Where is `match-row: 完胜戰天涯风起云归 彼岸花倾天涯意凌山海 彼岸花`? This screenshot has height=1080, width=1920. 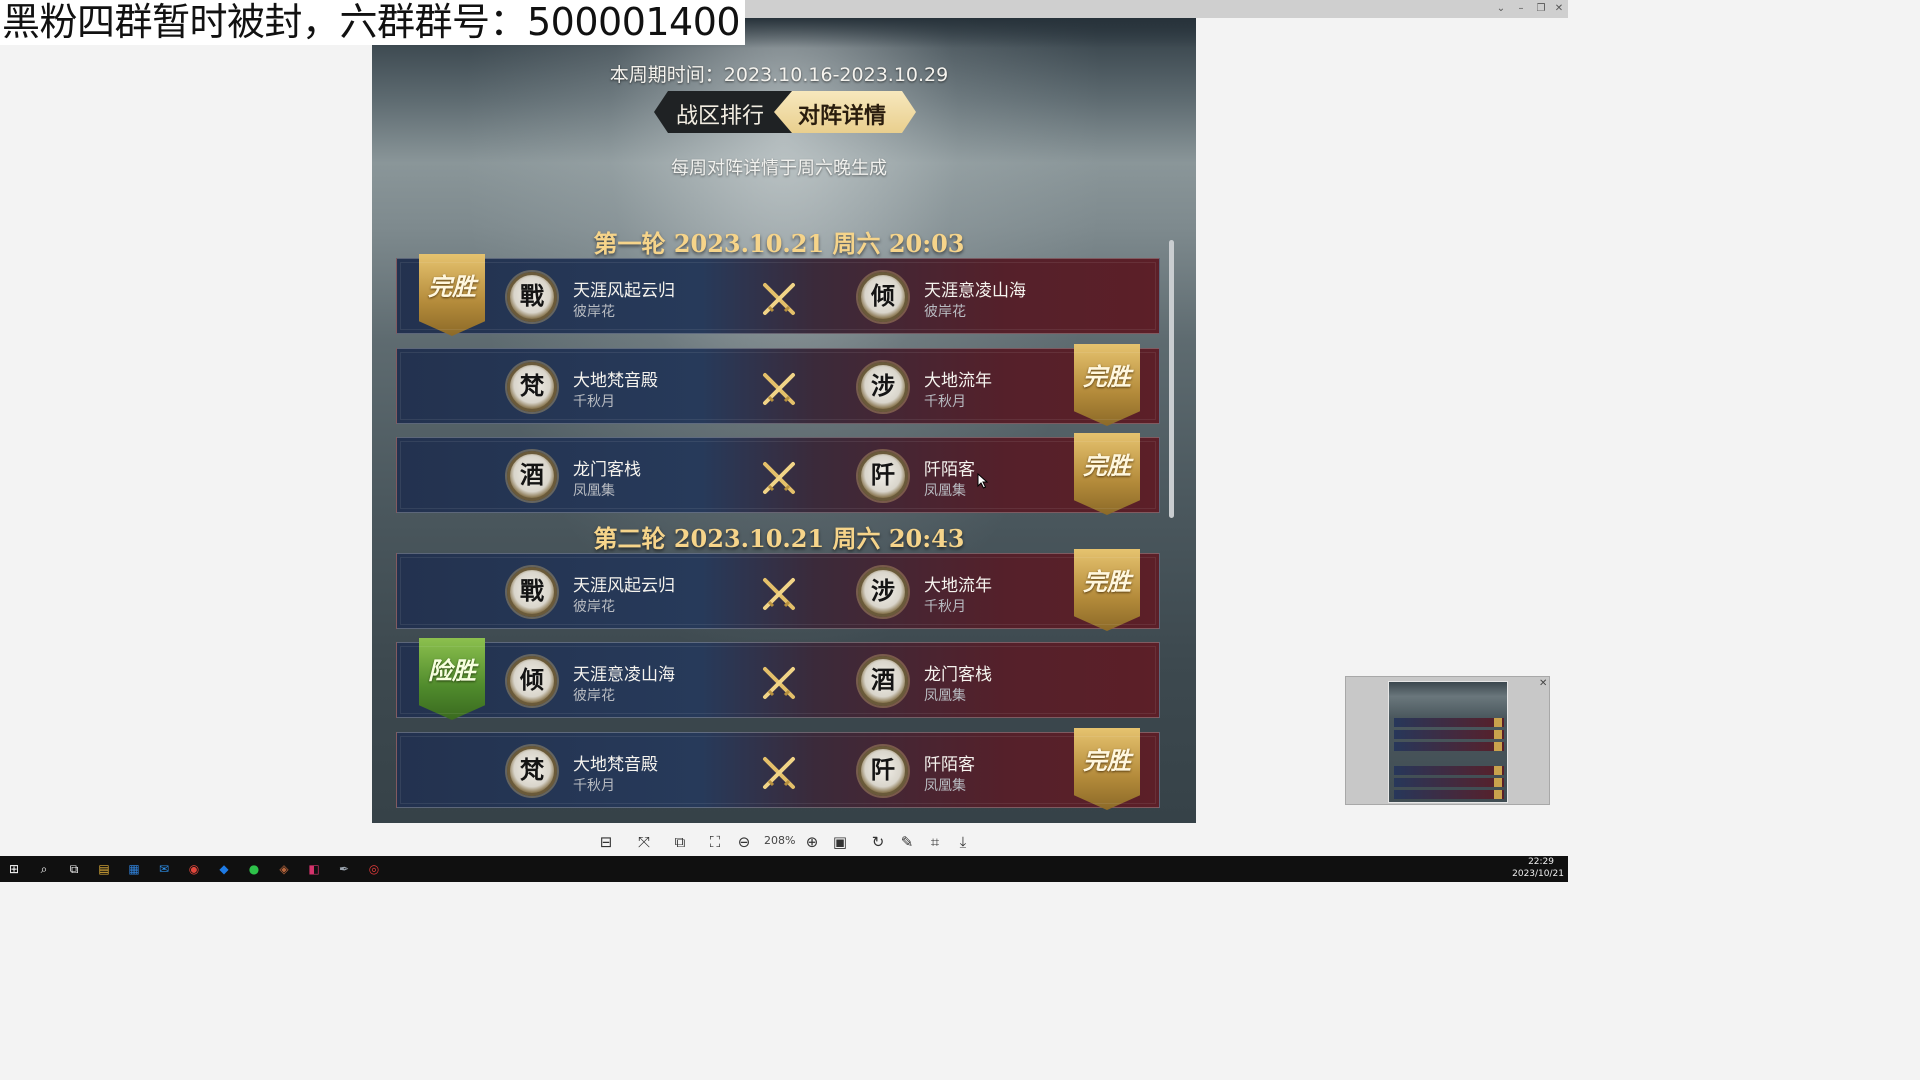 match-row: 完胜戰天涯风起云归 彼岸花倾天涯意凌山海 彼岸花 is located at coordinates (778, 295).